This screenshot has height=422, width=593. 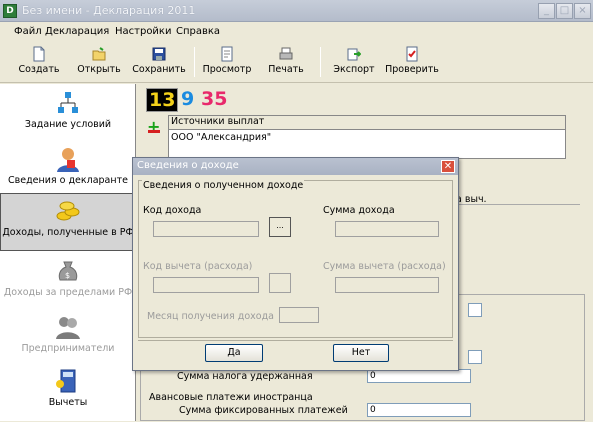 I want to click on sidebar-item-entrepreneurs: Предприниматели, so click(x=68, y=339).